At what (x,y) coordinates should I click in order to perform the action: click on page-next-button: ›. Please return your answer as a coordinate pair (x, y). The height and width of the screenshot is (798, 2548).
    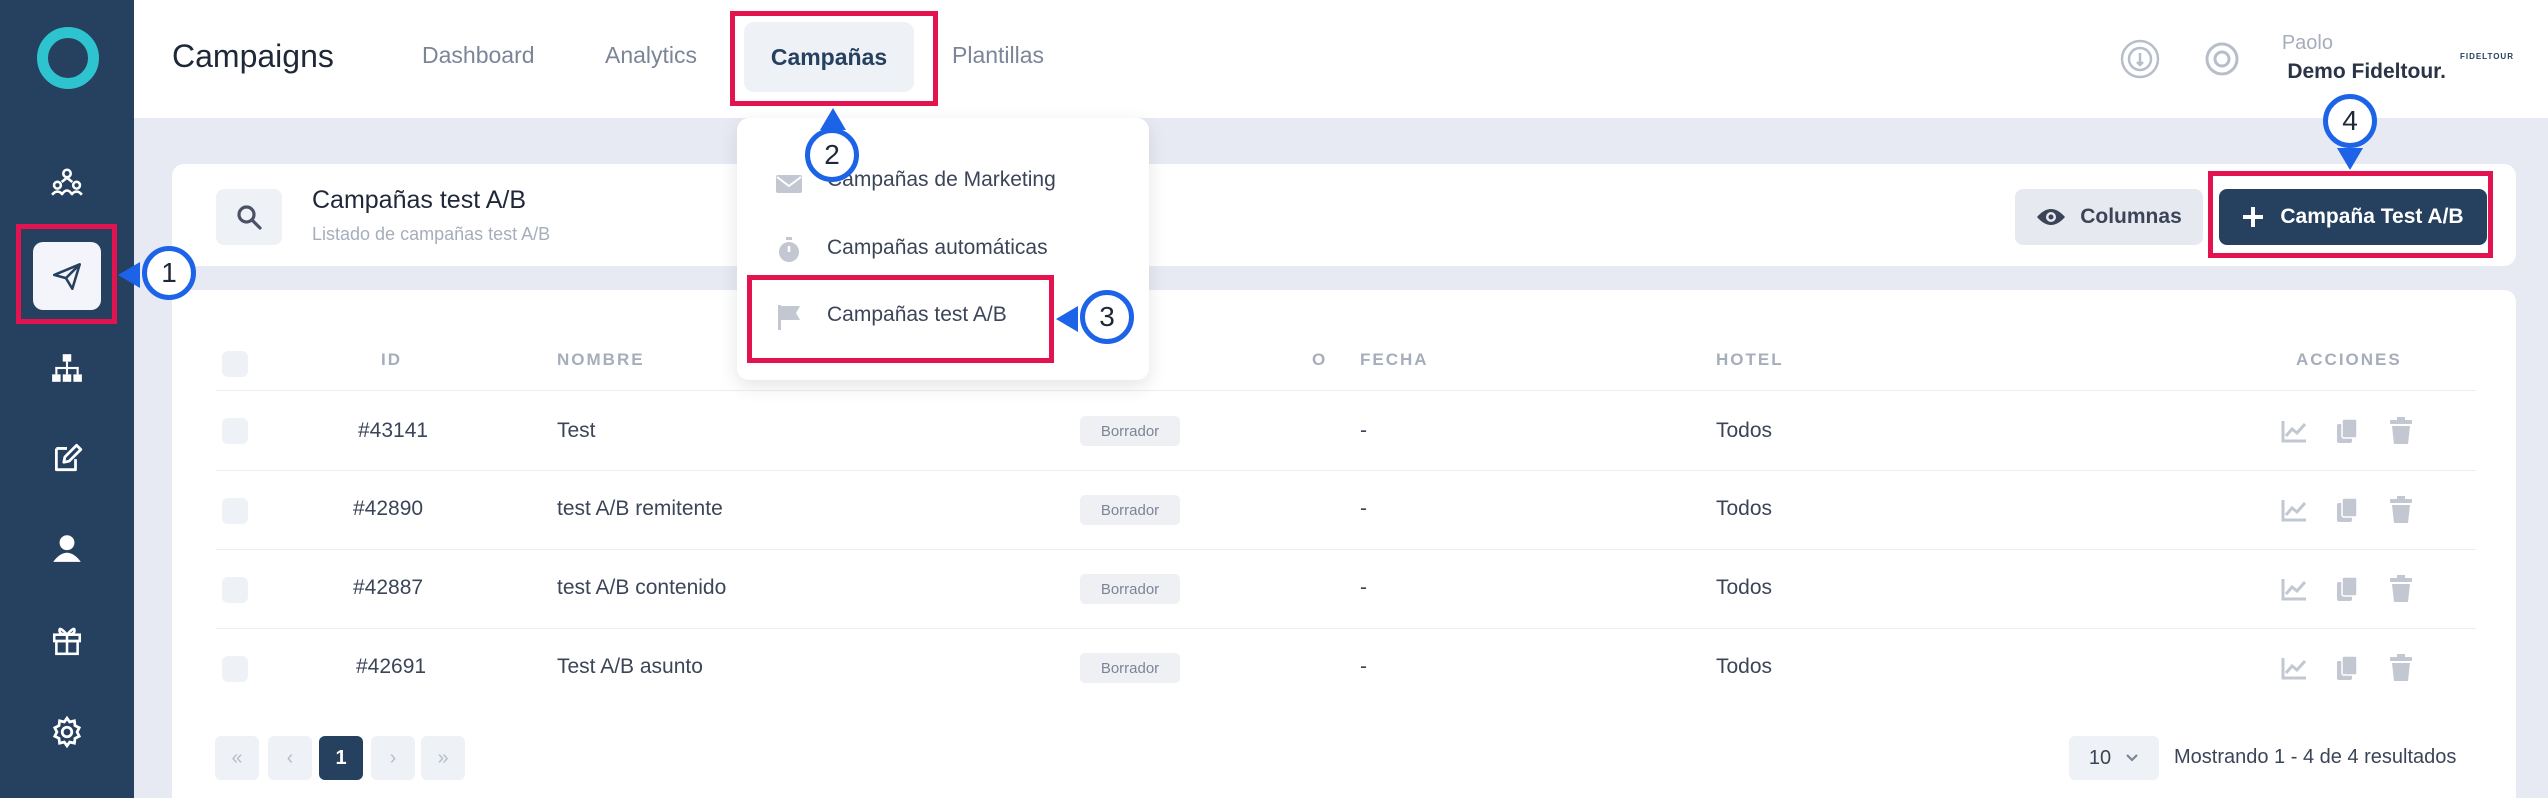
    Looking at the image, I should click on (393, 758).